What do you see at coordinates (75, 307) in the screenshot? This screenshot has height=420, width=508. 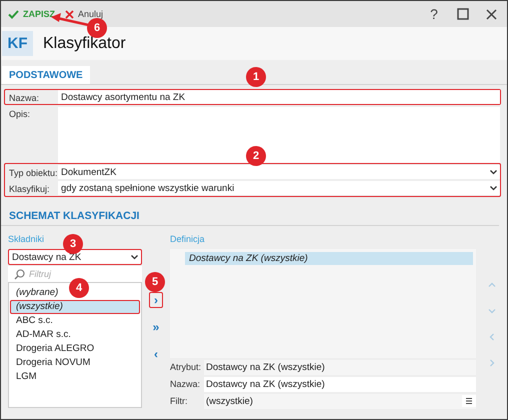 I see `list-item: (wszystkie)` at bounding box center [75, 307].